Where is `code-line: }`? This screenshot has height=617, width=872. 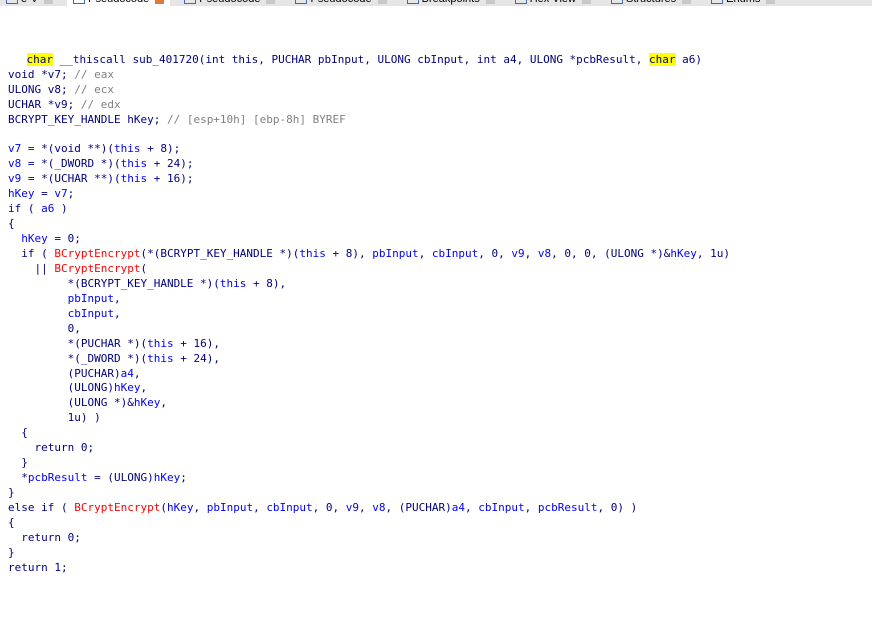 code-line: } is located at coordinates (436, 463).